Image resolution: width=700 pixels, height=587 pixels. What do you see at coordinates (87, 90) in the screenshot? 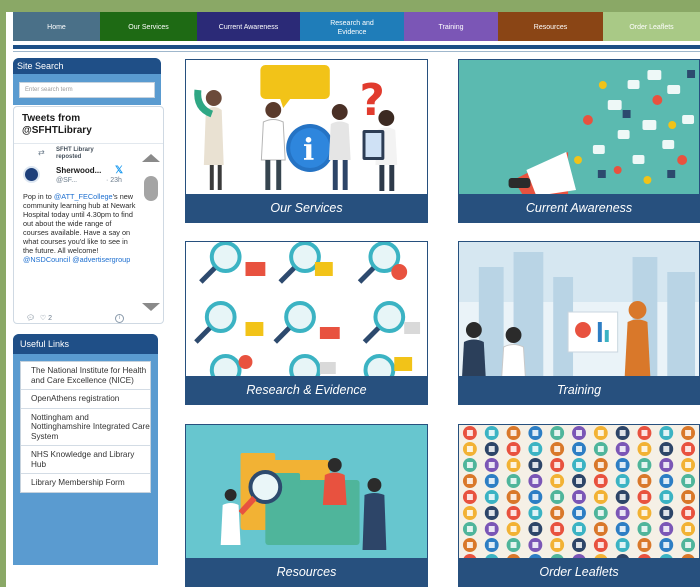
I see `search-input: Enter search term` at bounding box center [87, 90].